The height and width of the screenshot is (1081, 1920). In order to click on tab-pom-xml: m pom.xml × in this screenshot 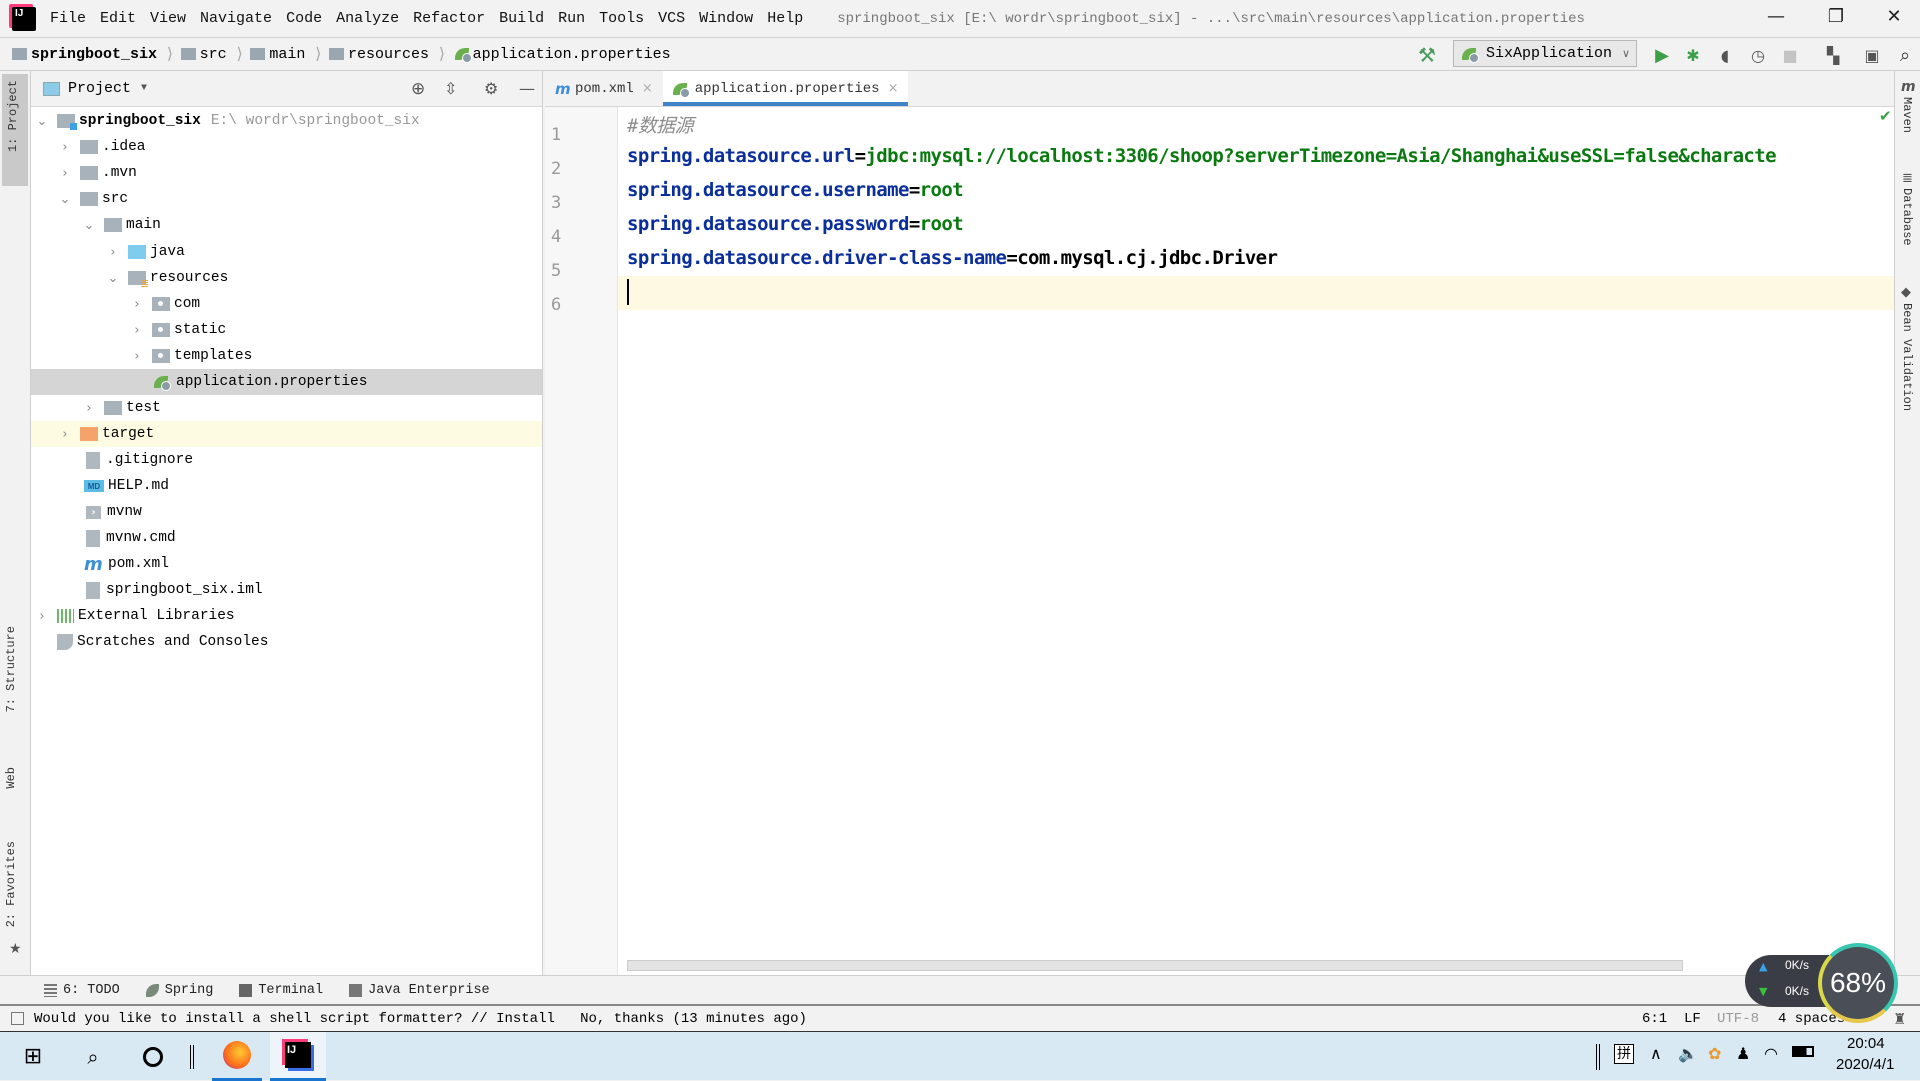, I will do `click(604, 88)`.